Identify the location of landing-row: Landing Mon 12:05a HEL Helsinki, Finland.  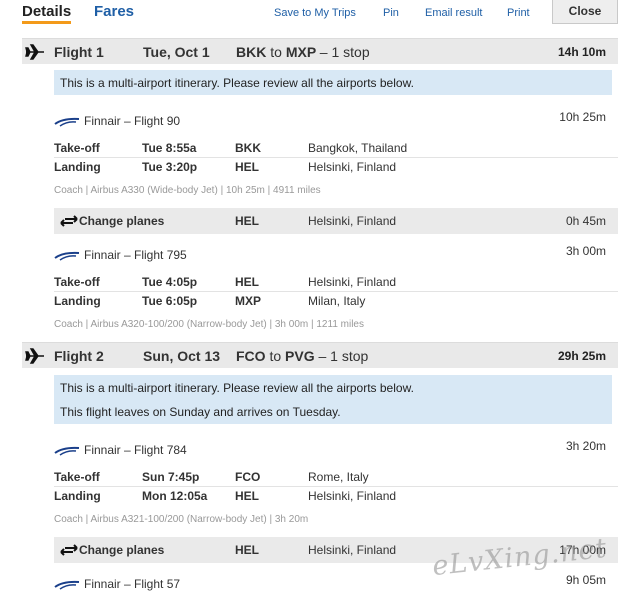
(336, 496).